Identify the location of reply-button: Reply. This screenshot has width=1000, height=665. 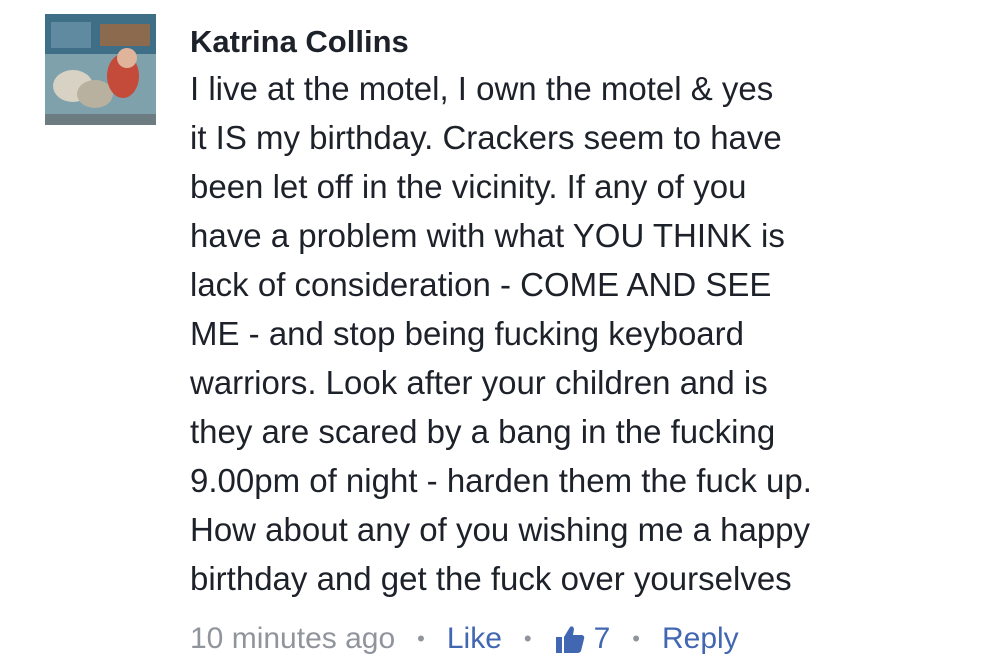
(700, 639).